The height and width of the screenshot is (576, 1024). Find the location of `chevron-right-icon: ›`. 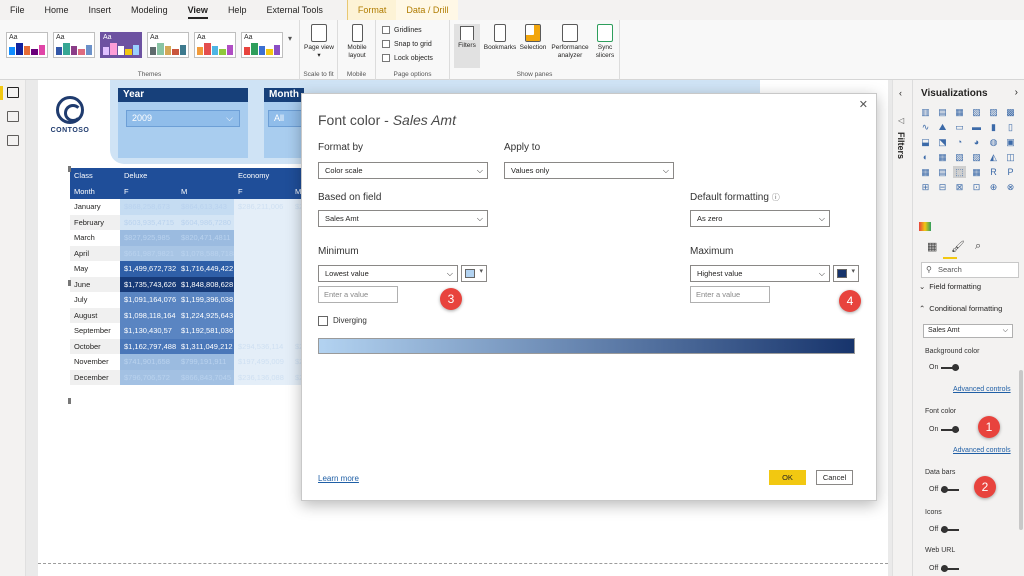

chevron-right-icon: › is located at coordinates (1016, 92).